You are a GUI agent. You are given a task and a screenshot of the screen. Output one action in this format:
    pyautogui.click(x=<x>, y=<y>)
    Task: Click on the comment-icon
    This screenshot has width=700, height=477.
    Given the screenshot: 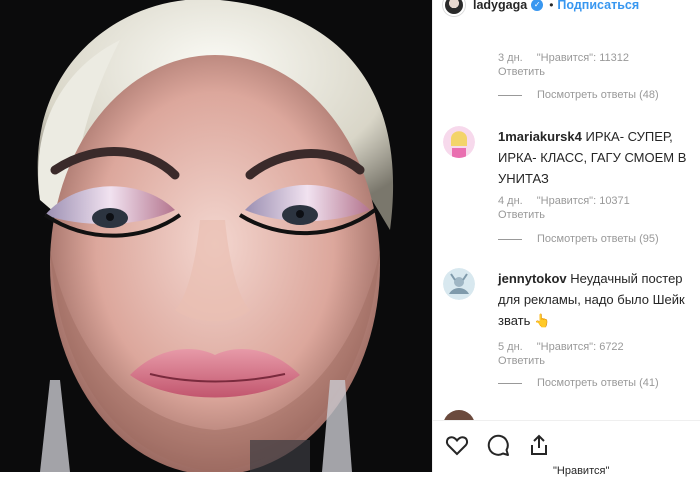 What is the action you would take?
    pyautogui.click(x=498, y=445)
    